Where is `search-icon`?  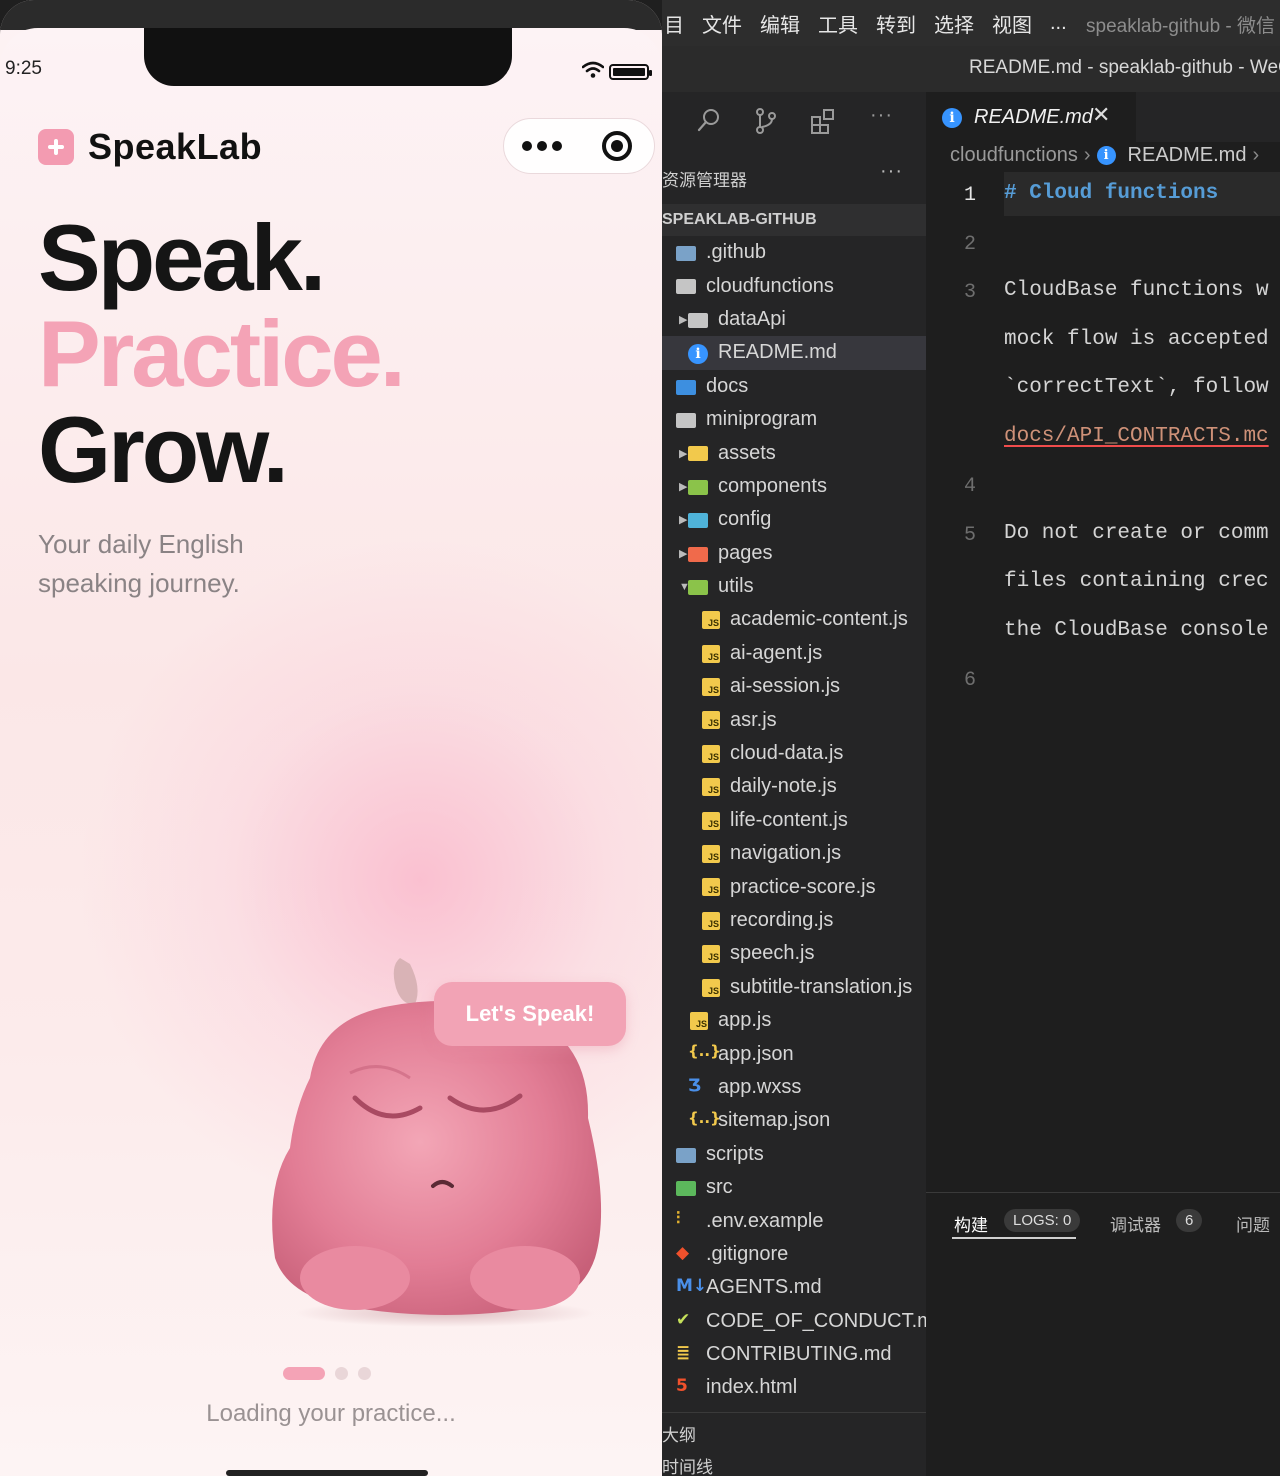 search-icon is located at coordinates (709, 120).